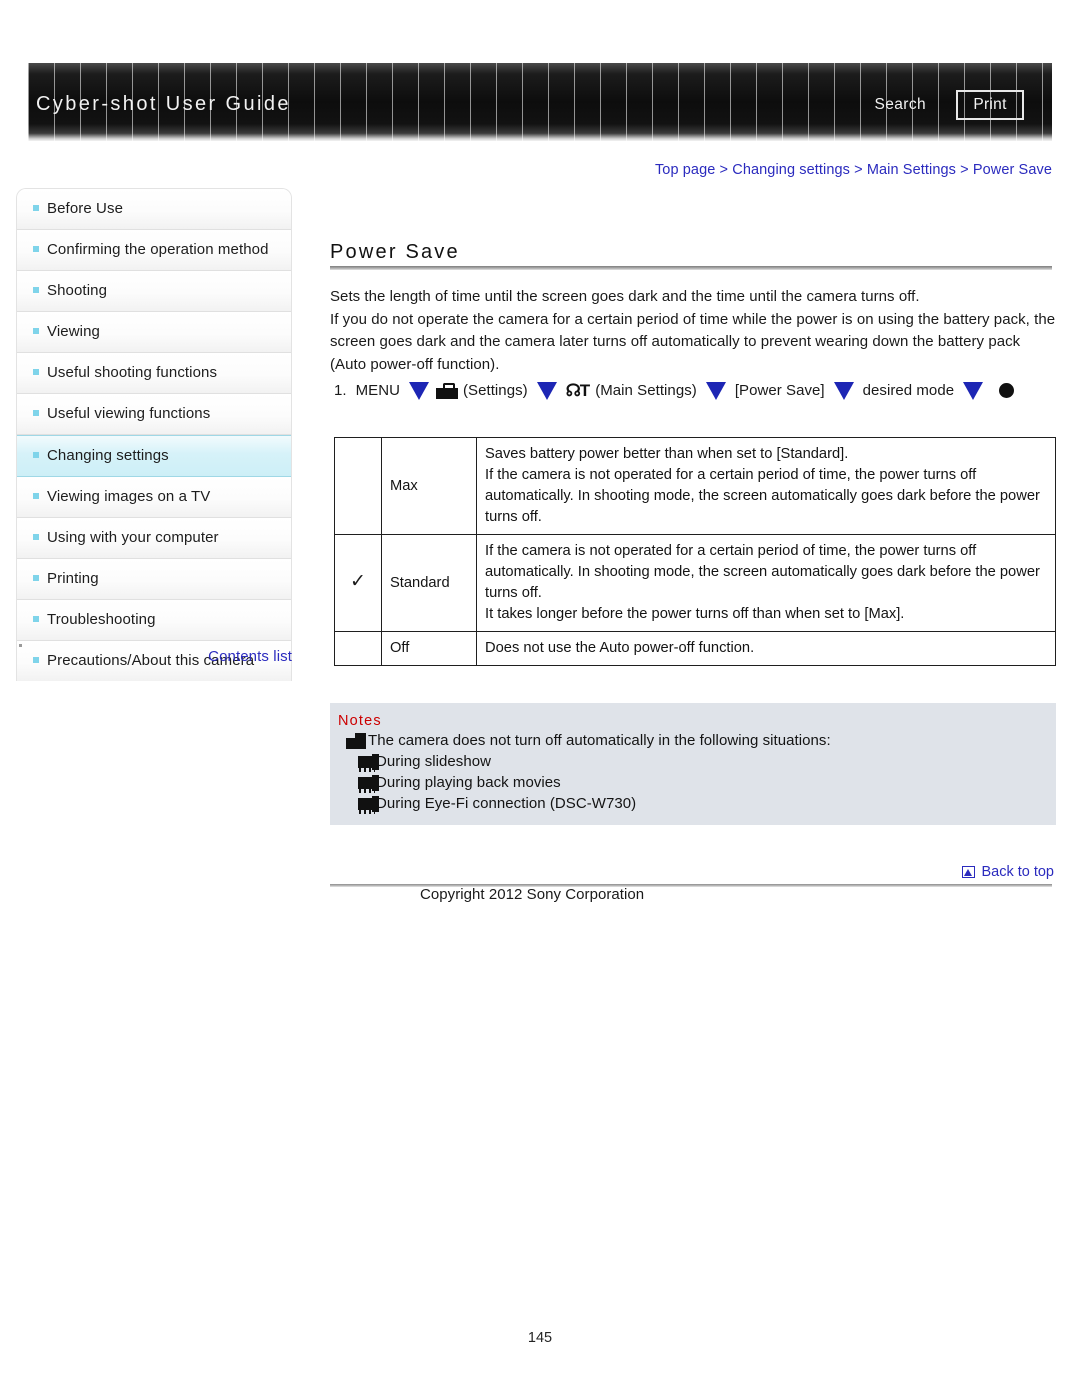 The height and width of the screenshot is (1397, 1080). What do you see at coordinates (578, 390) in the screenshot?
I see `wrench-tool-icon: ☊T` at bounding box center [578, 390].